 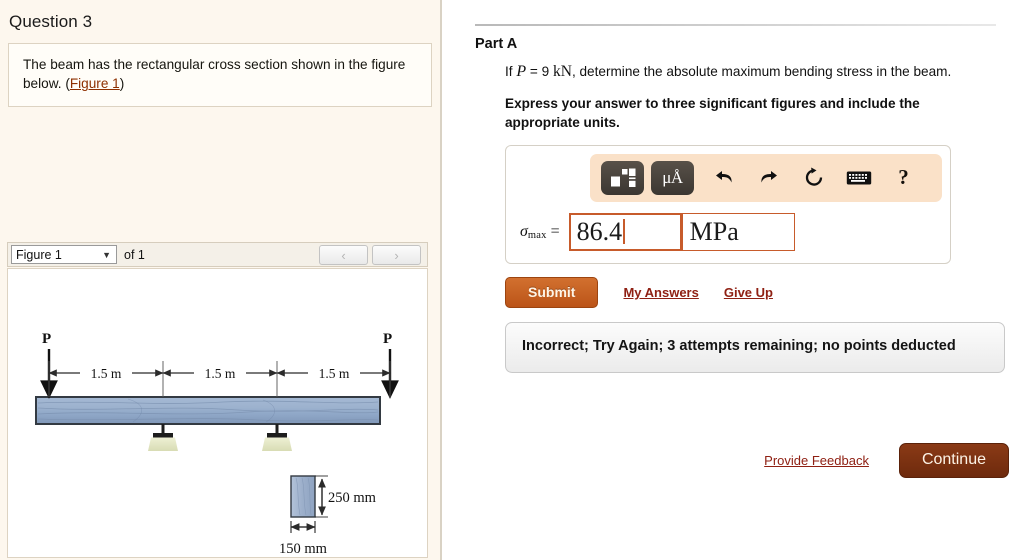 I want to click on answer-unit-text: MPa, so click(x=714, y=231).